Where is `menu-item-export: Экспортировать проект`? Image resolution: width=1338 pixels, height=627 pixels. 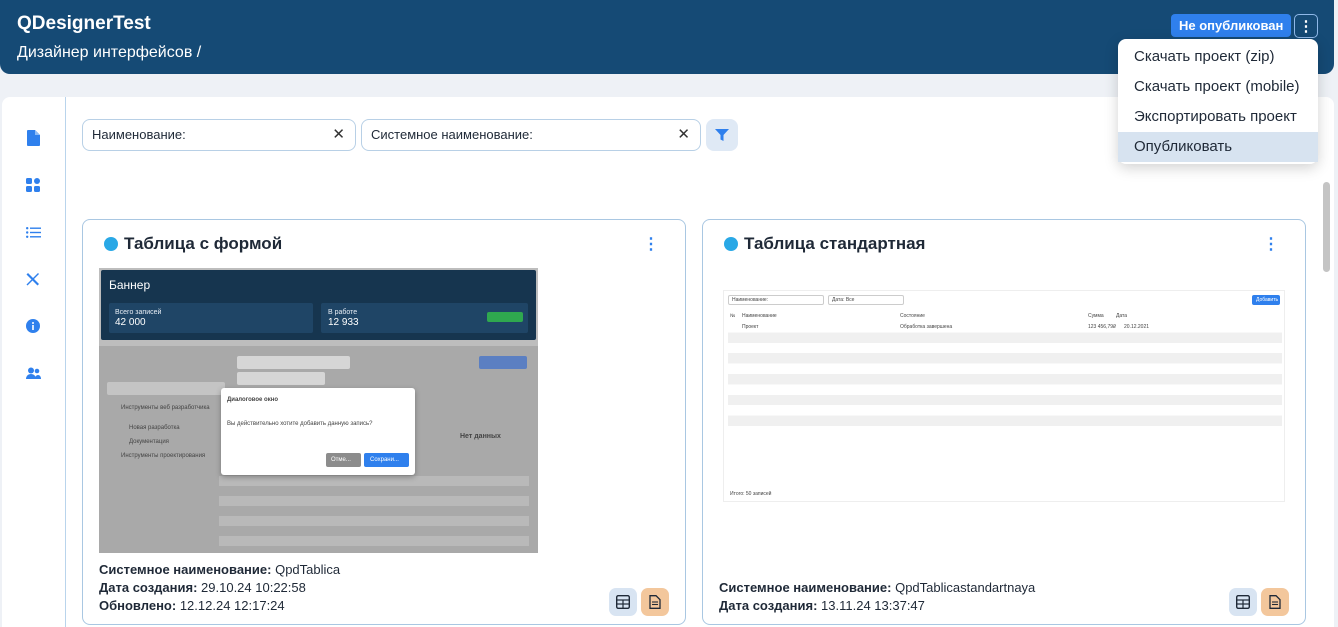
menu-item-export: Экспортировать проект is located at coordinates (1218, 117).